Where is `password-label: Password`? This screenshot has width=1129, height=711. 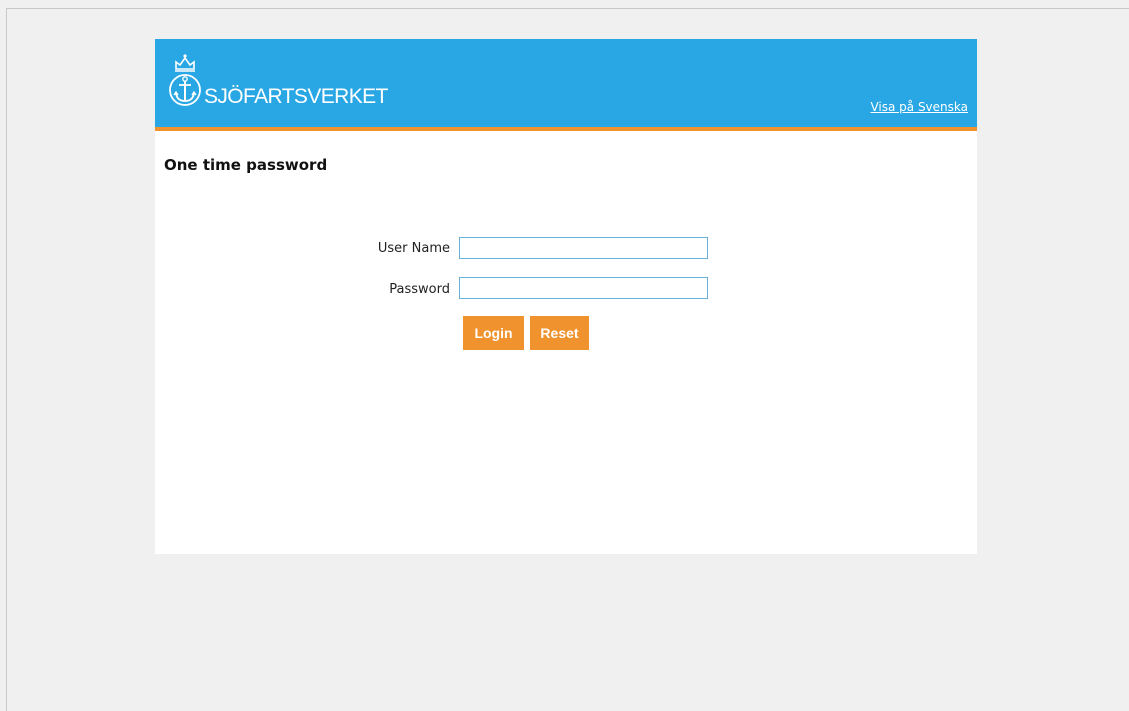
password-label: Password is located at coordinates (419, 289).